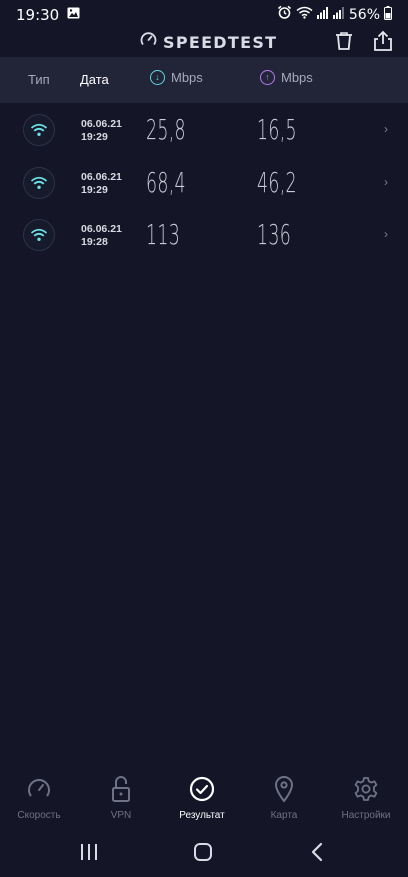  I want to click on share-icon, so click(383, 40).